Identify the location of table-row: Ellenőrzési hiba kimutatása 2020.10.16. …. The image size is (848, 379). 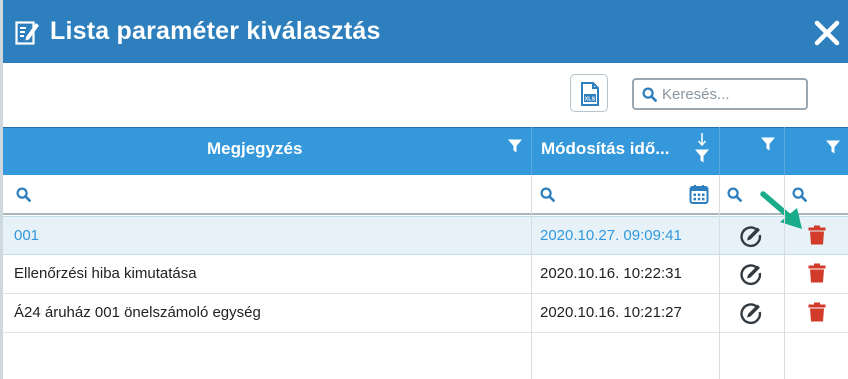
(425, 274).